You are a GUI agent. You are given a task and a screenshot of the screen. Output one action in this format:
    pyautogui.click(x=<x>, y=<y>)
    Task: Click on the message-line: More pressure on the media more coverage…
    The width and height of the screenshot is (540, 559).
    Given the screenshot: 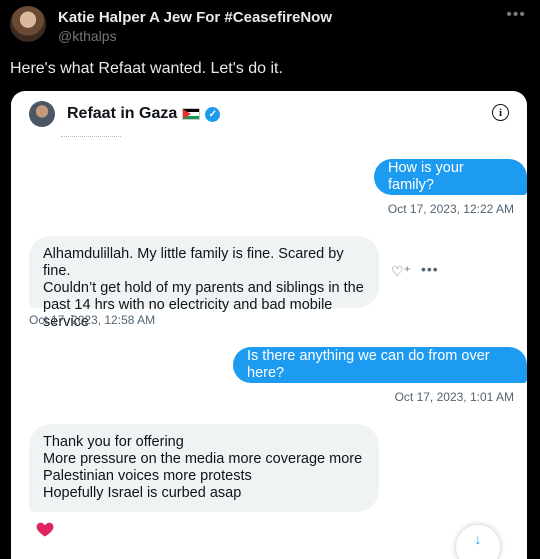 What is the action you would take?
    pyautogui.click(x=203, y=459)
    